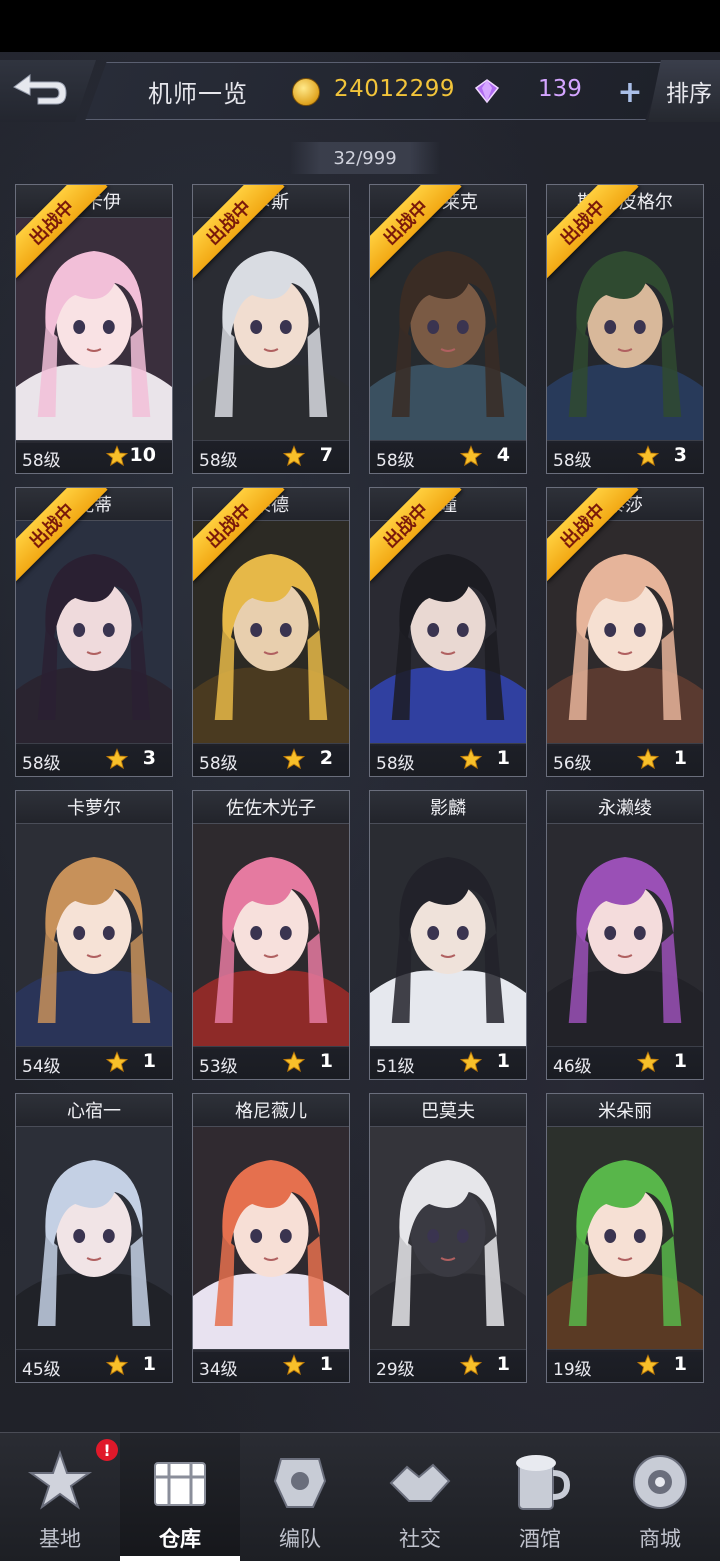 The height and width of the screenshot is (1561, 720). What do you see at coordinates (448, 1110) in the screenshot?
I see `pilot-name: 巴莫夫` at bounding box center [448, 1110].